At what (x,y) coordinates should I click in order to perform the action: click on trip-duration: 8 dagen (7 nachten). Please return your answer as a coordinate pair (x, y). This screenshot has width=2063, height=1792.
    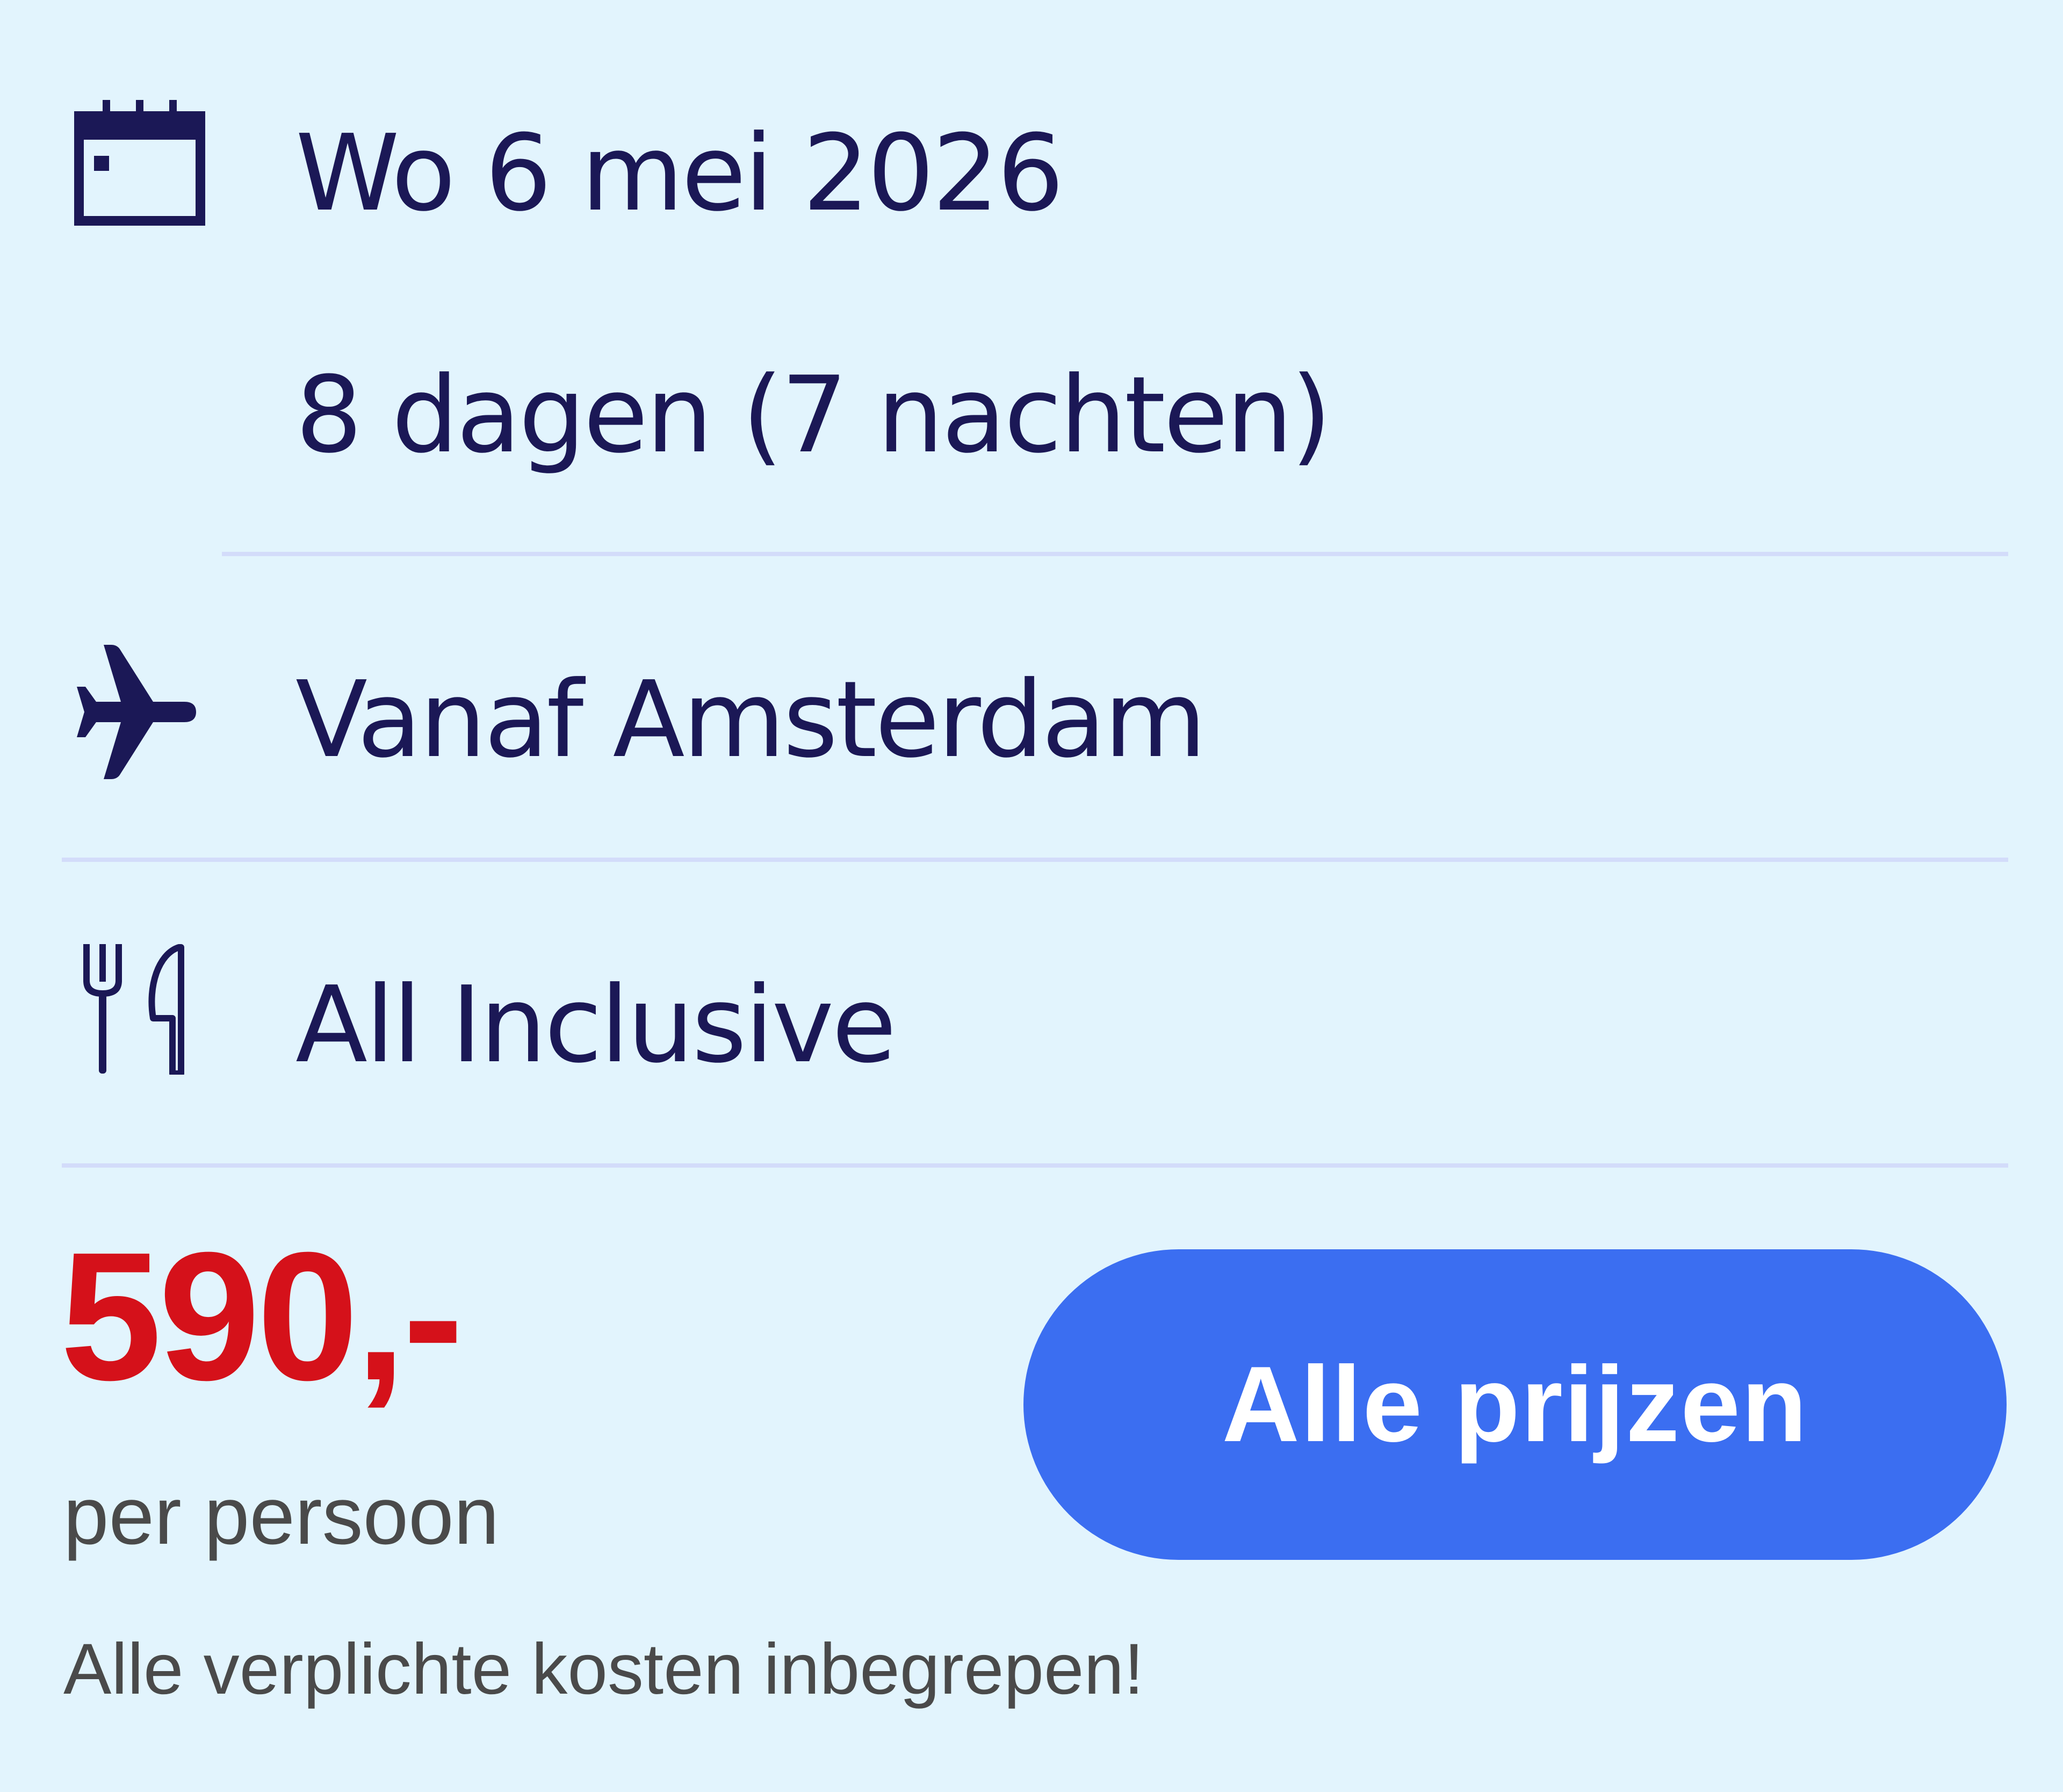
    Looking at the image, I should click on (814, 415).